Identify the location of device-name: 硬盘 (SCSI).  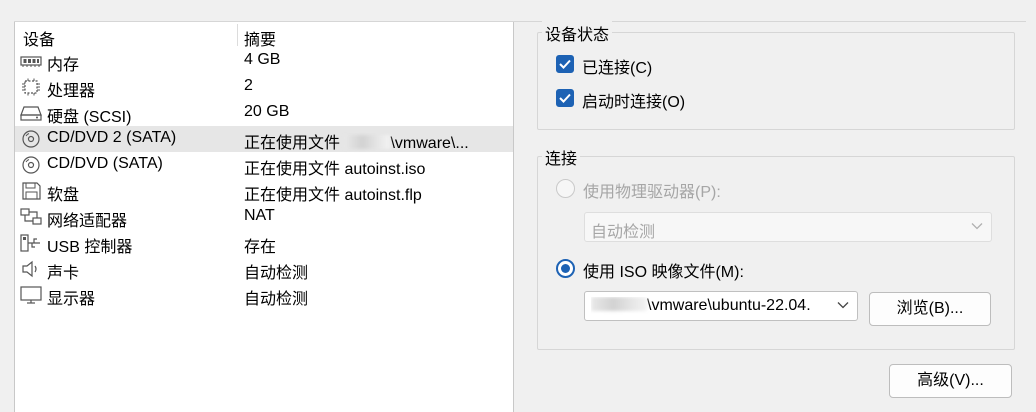
(89, 117).